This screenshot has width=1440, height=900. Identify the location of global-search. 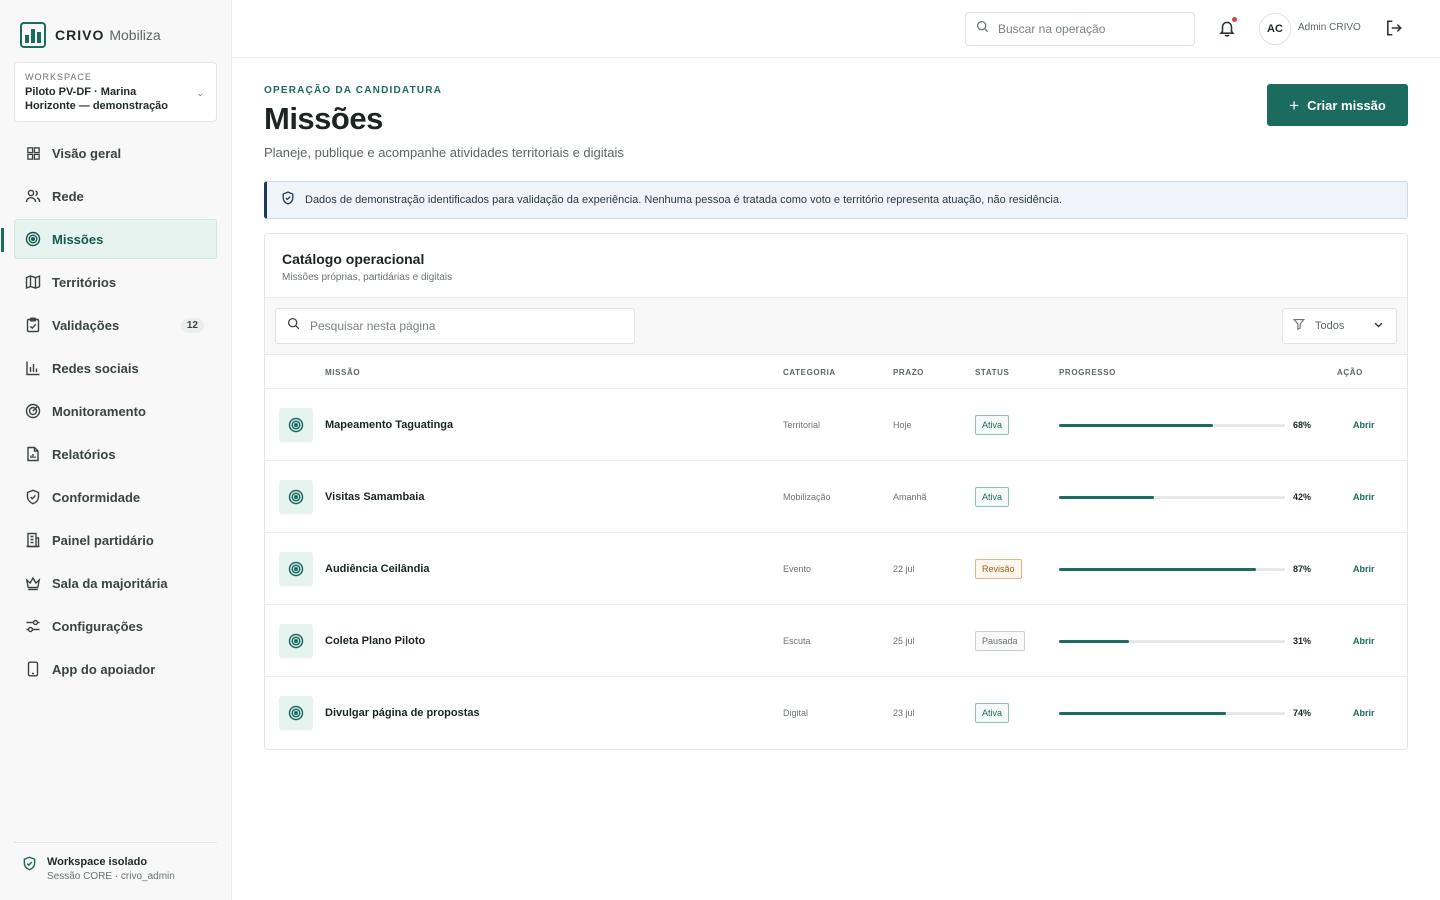
(1080, 29).